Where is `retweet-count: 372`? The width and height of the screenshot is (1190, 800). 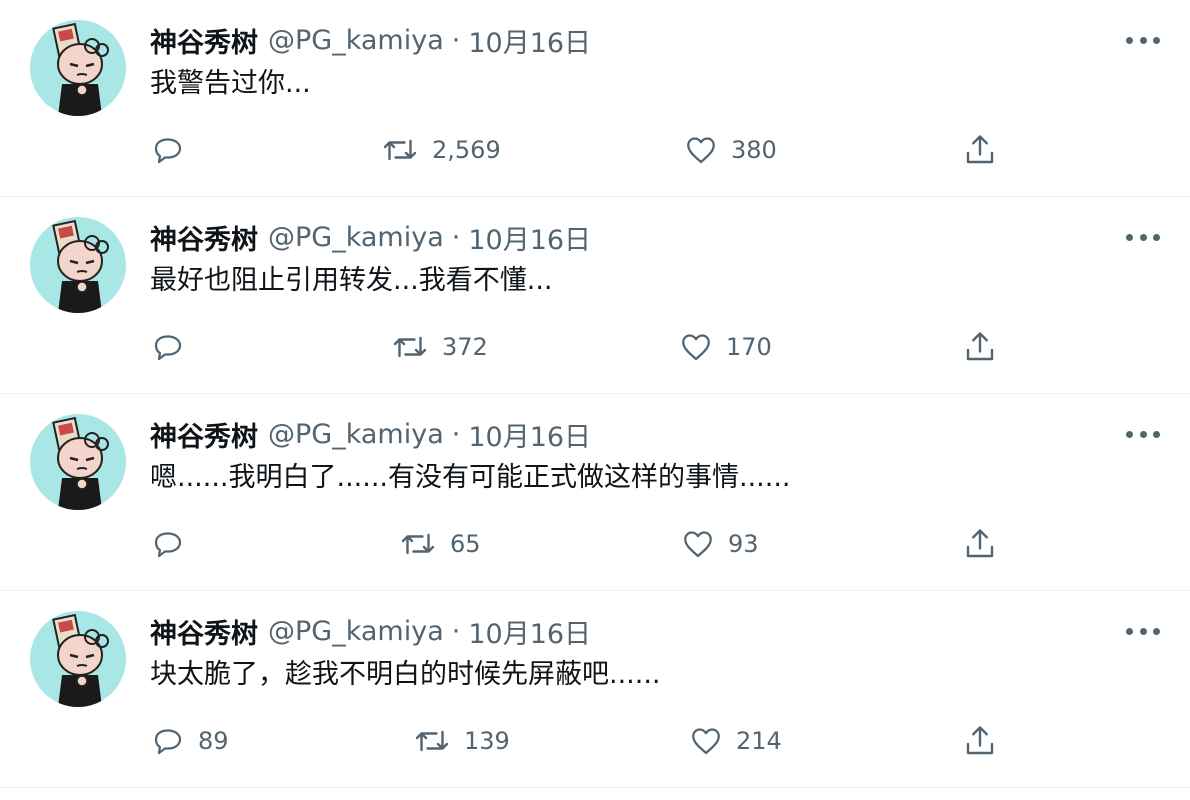
retweet-count: 372 is located at coordinates (465, 347).